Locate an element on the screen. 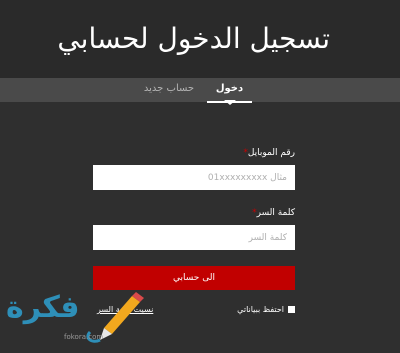  password-label: كلمة السر* is located at coordinates (273, 213).